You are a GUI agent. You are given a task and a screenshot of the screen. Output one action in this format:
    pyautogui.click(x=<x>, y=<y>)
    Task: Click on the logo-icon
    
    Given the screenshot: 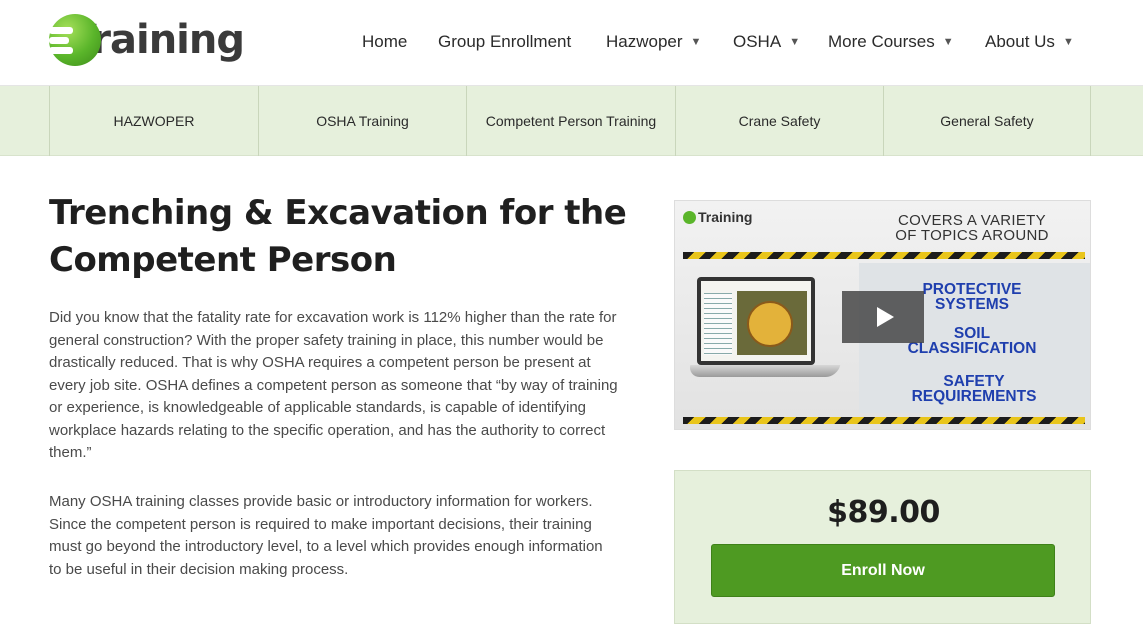 What is the action you would take?
    pyautogui.click(x=689, y=217)
    